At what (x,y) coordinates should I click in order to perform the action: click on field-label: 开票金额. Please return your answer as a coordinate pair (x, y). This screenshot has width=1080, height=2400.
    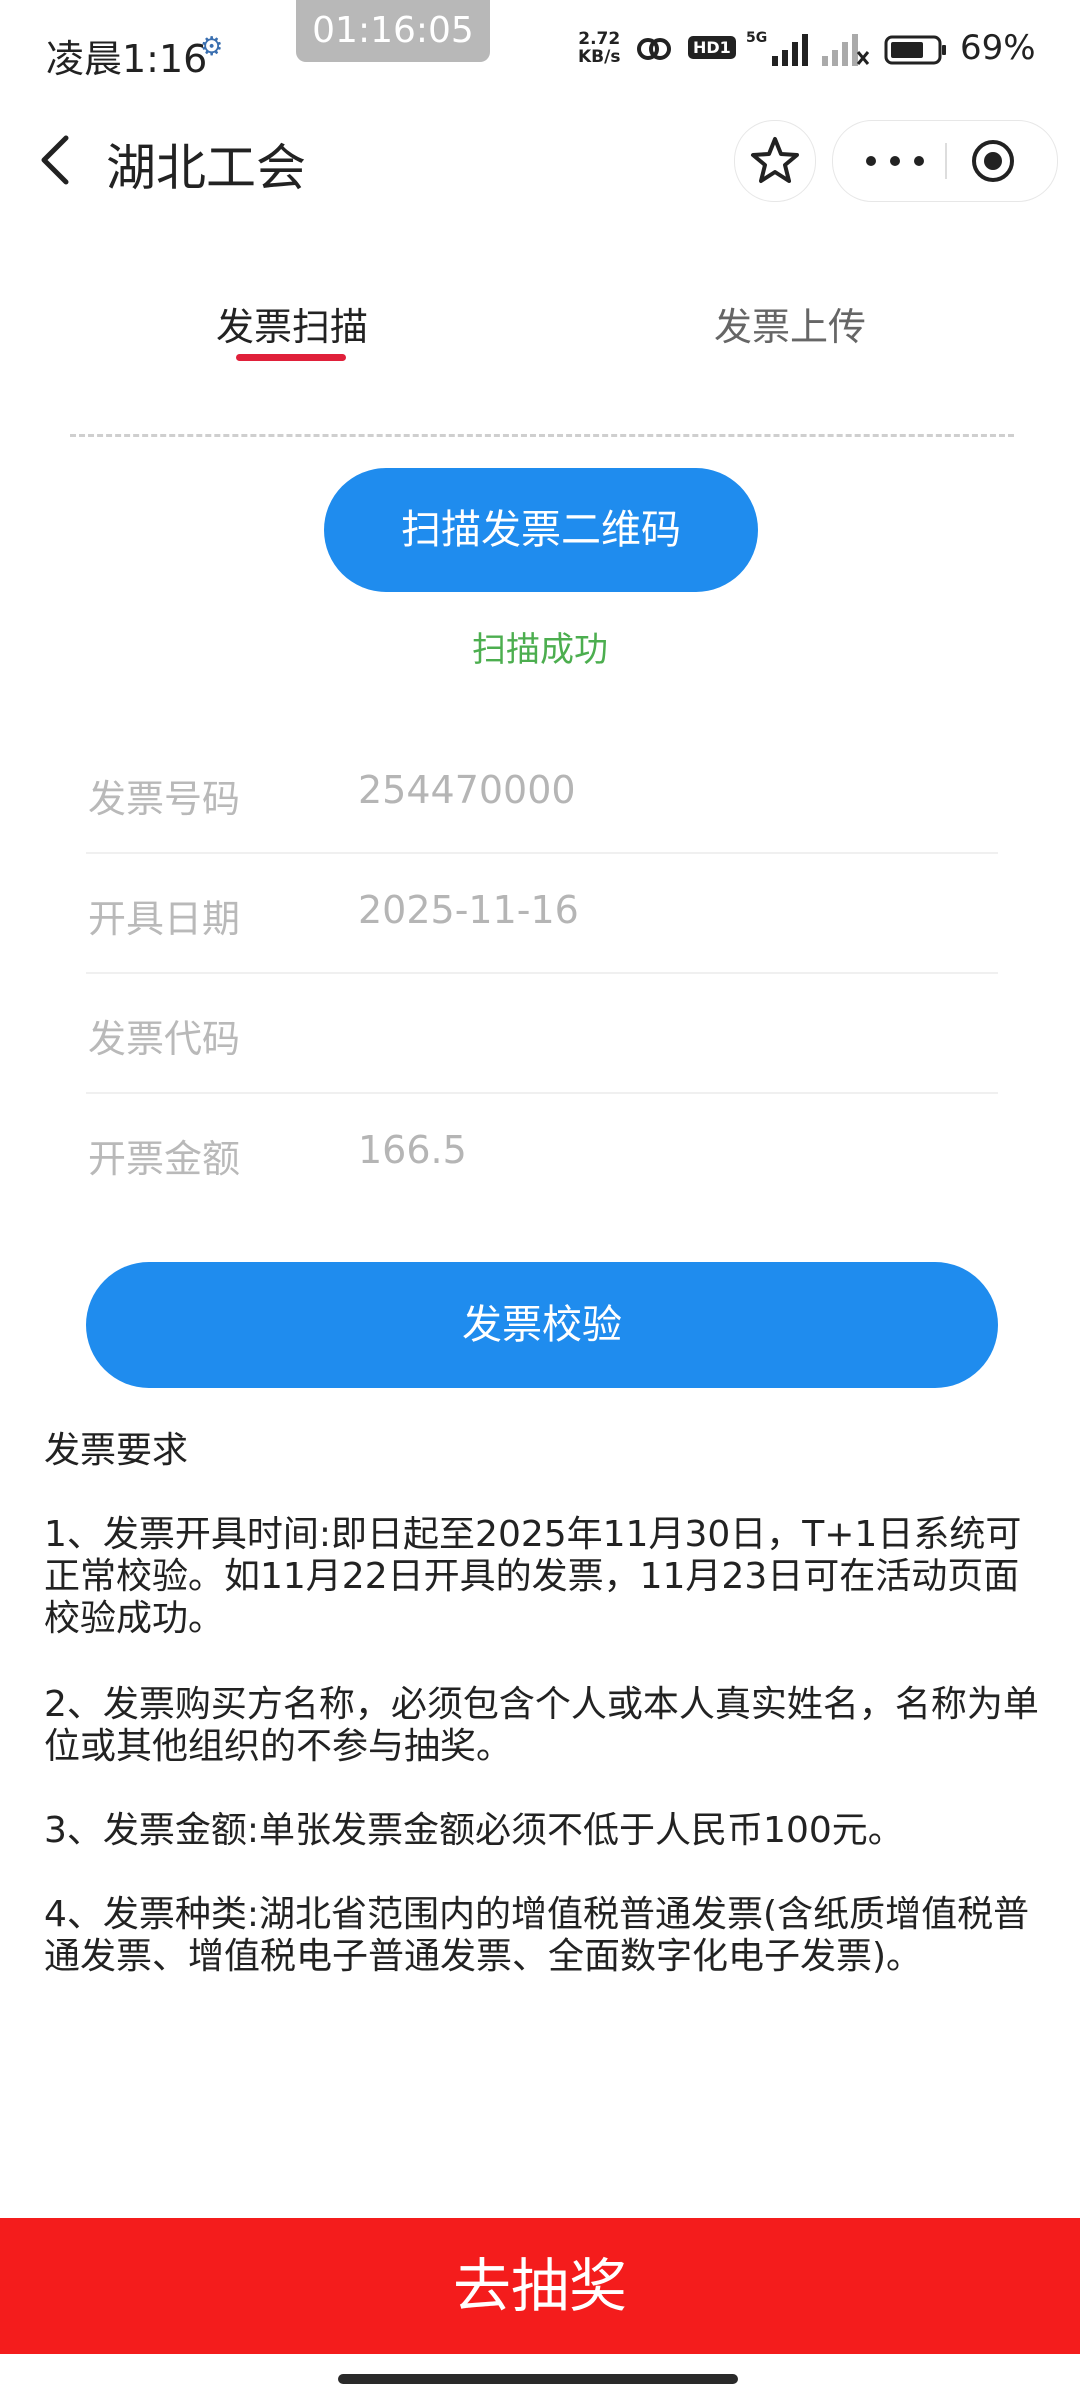
    Looking at the image, I should click on (164, 1159).